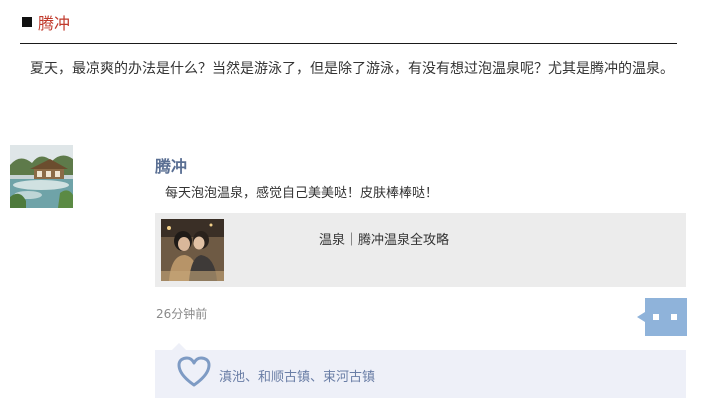 The width and height of the screenshot is (706, 405). I want to click on comment-bubble-icon, so click(662, 317).